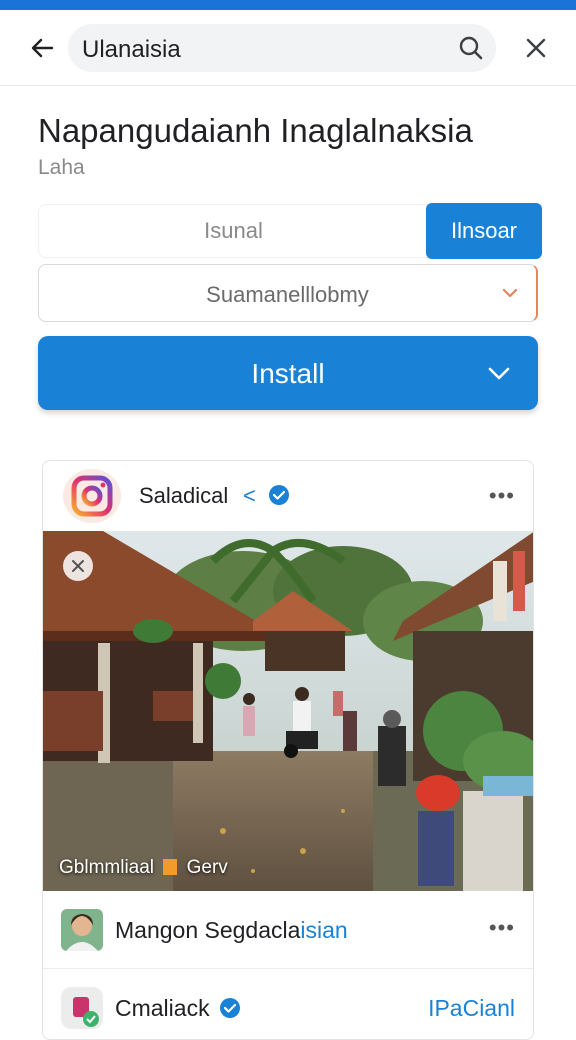 The height and width of the screenshot is (1040, 576). What do you see at coordinates (471, 48) in the screenshot?
I see `search-icon` at bounding box center [471, 48].